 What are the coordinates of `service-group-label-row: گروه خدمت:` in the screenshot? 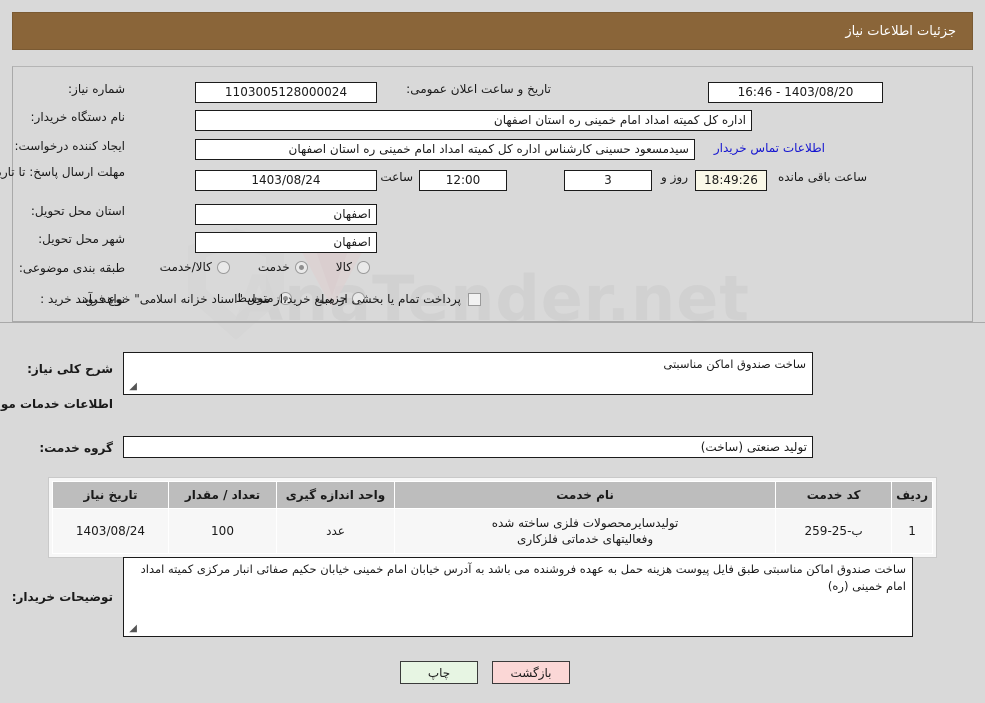 It's located at (76, 448).